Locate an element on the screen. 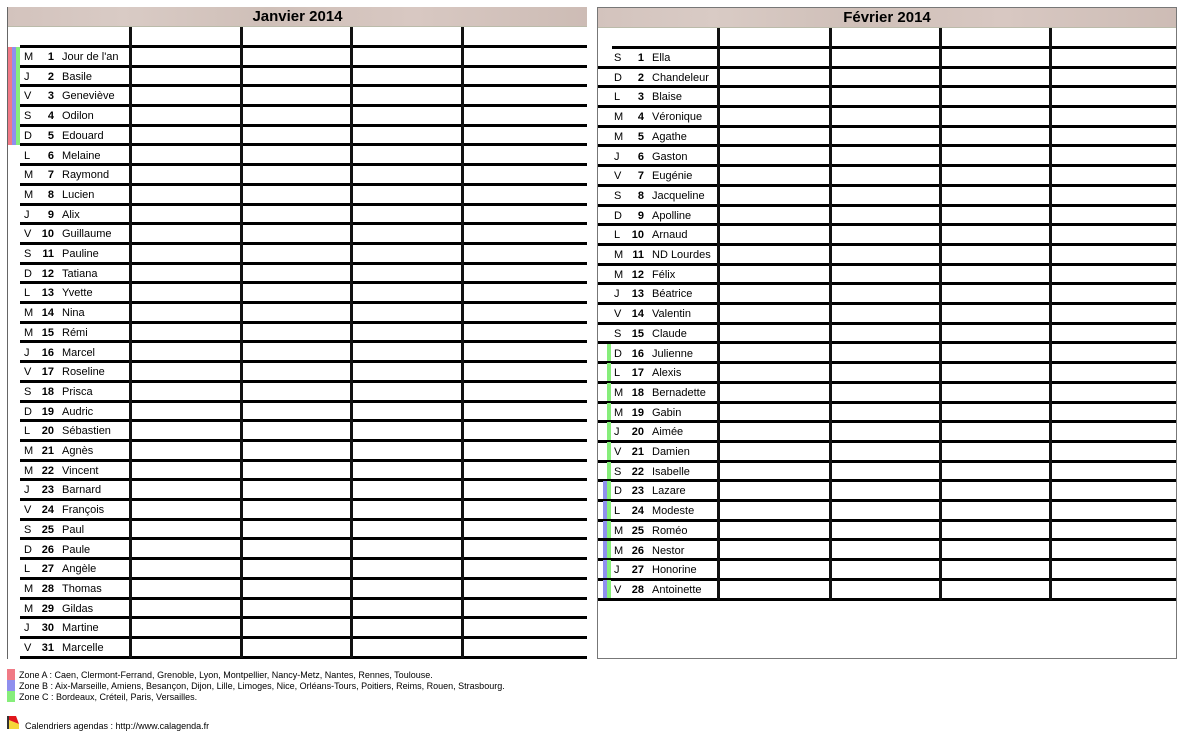 This screenshot has width=1190, height=746. day-row: J 27 Honorine is located at coordinates (887, 570).